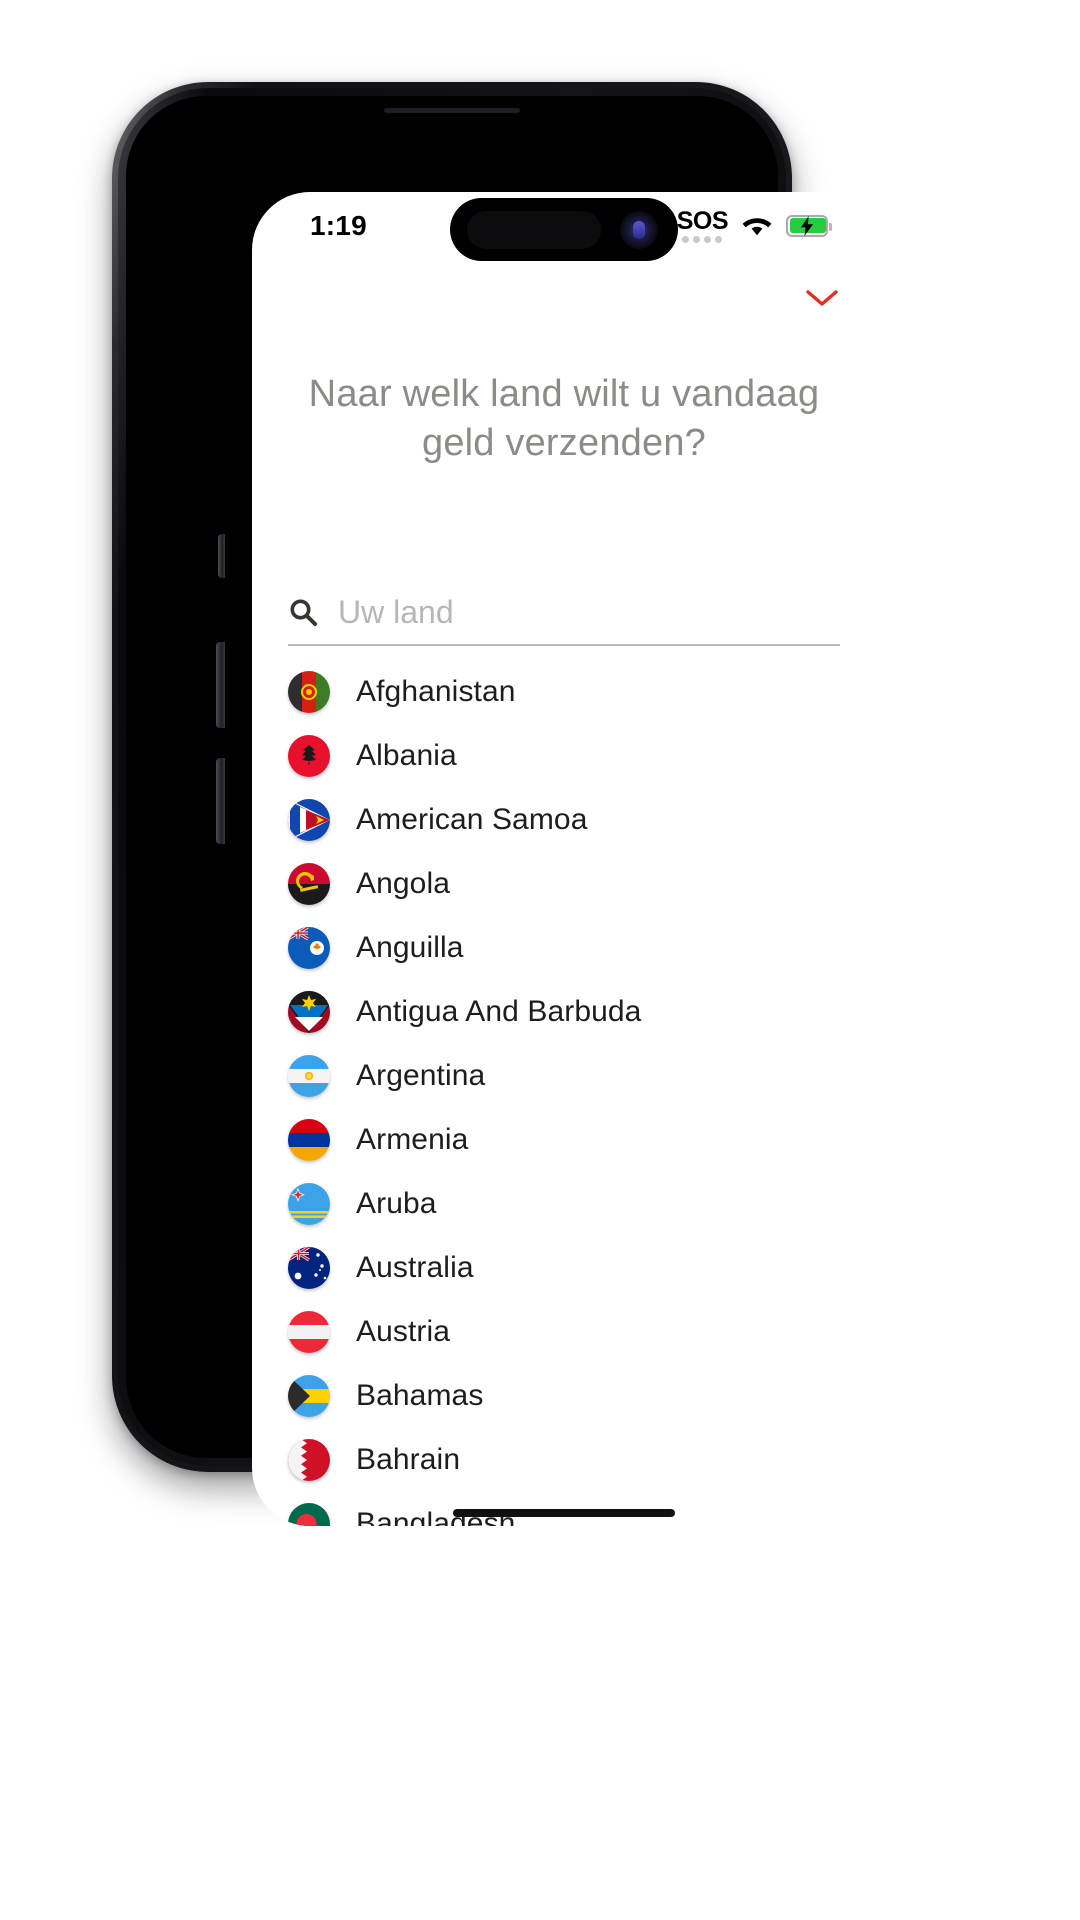 This screenshot has height=1920, width=1080. What do you see at coordinates (309, 1268) in the screenshot?
I see `flag-icon-au` at bounding box center [309, 1268].